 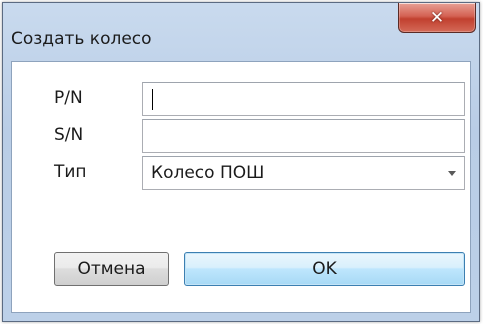 I want to click on close-icon: ✕, so click(x=437, y=18).